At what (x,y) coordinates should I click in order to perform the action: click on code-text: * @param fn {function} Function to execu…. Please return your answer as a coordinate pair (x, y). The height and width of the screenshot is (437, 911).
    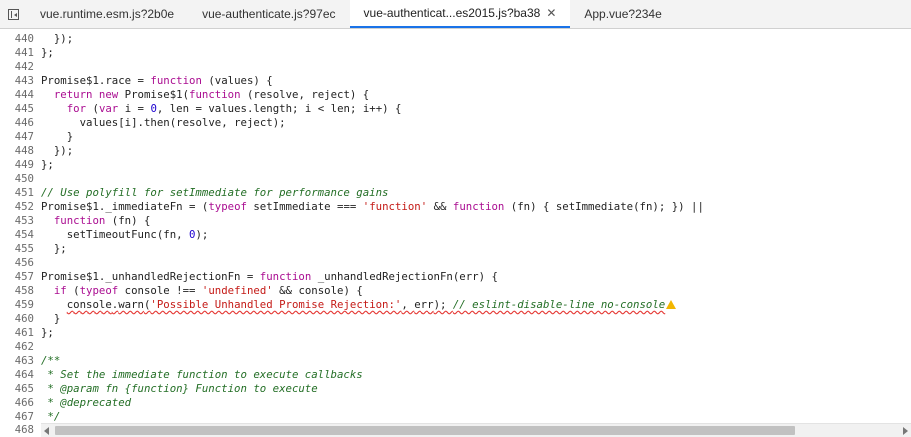
    Looking at the image, I should click on (179, 388).